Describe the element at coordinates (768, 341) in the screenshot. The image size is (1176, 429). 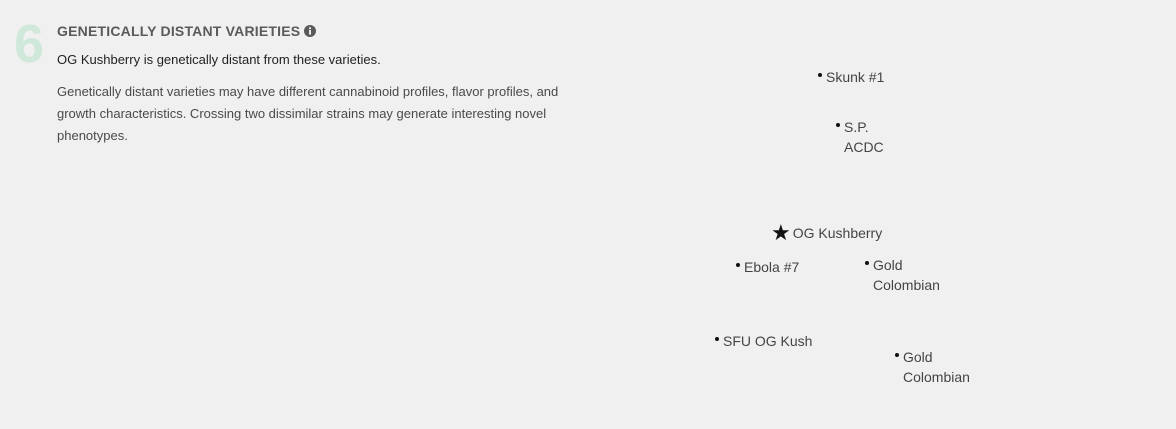
I see `strain-label: SFU OG Kush` at that location.